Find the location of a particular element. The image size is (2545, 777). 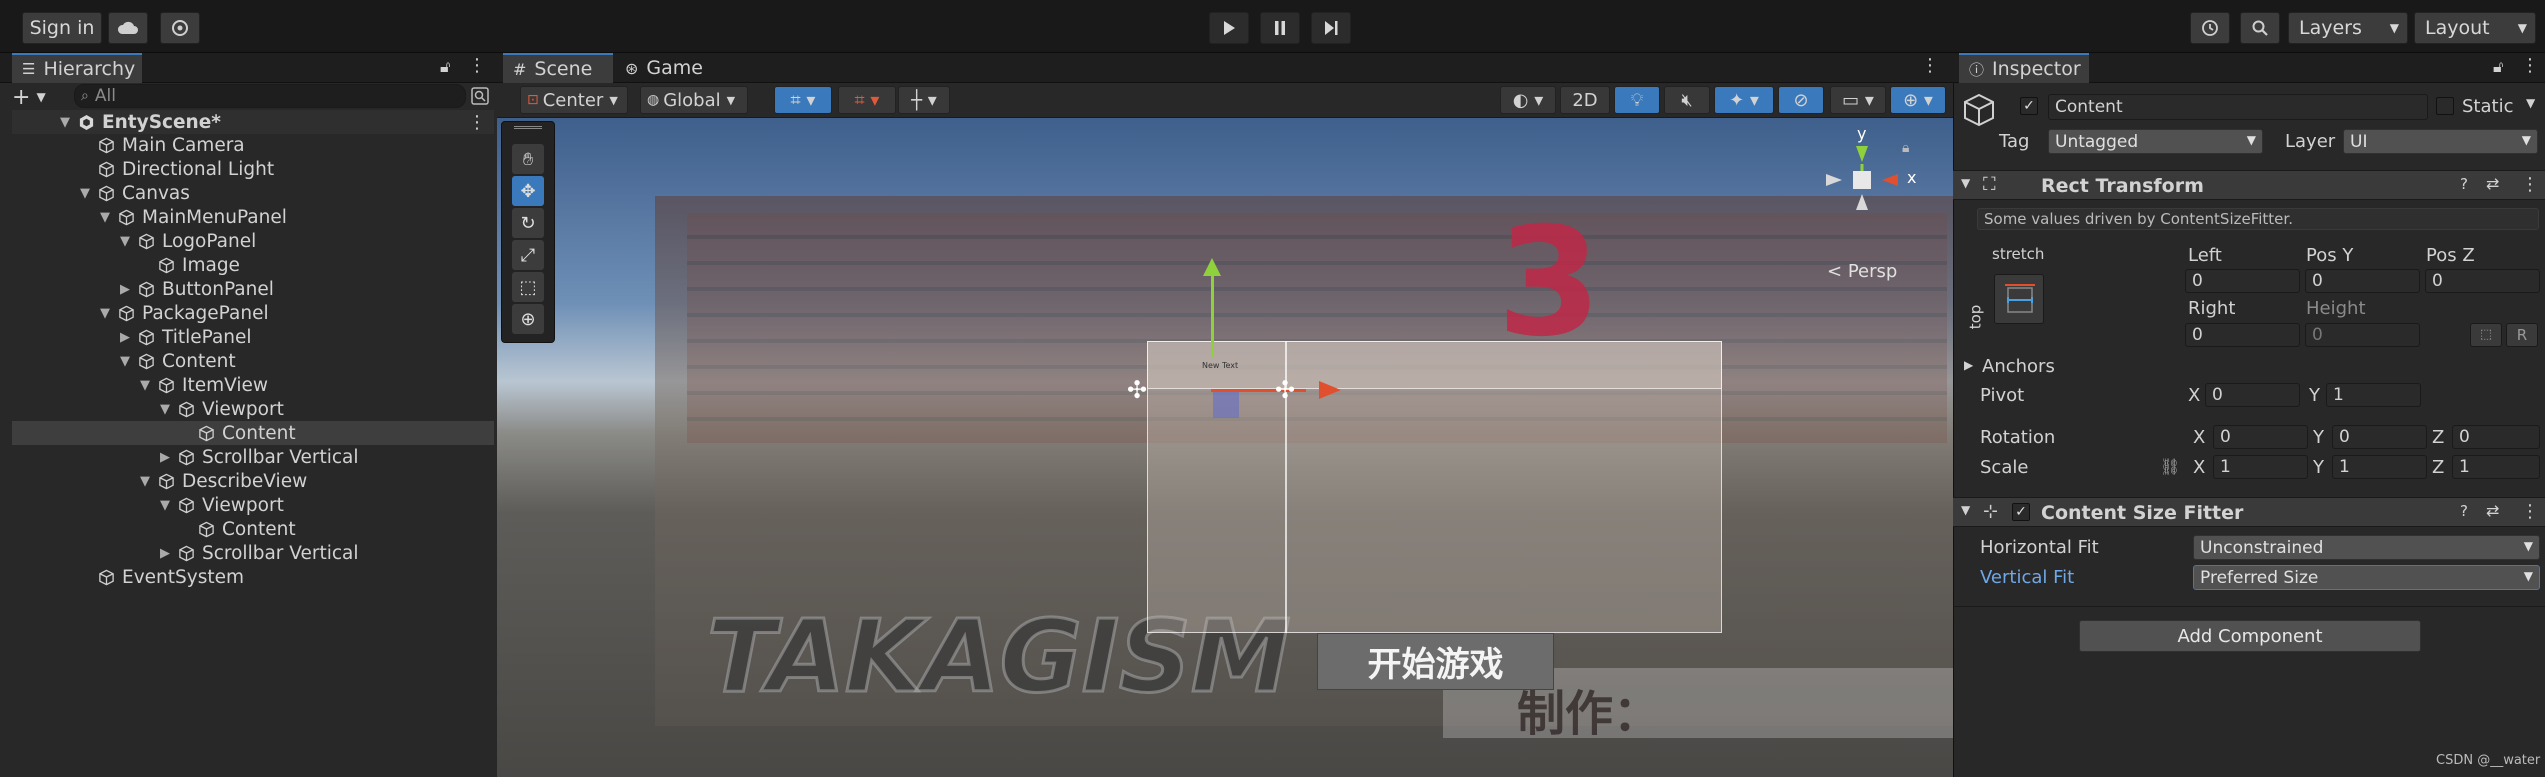

lock-icon: 🔓︎ is located at coordinates (2498, 67).